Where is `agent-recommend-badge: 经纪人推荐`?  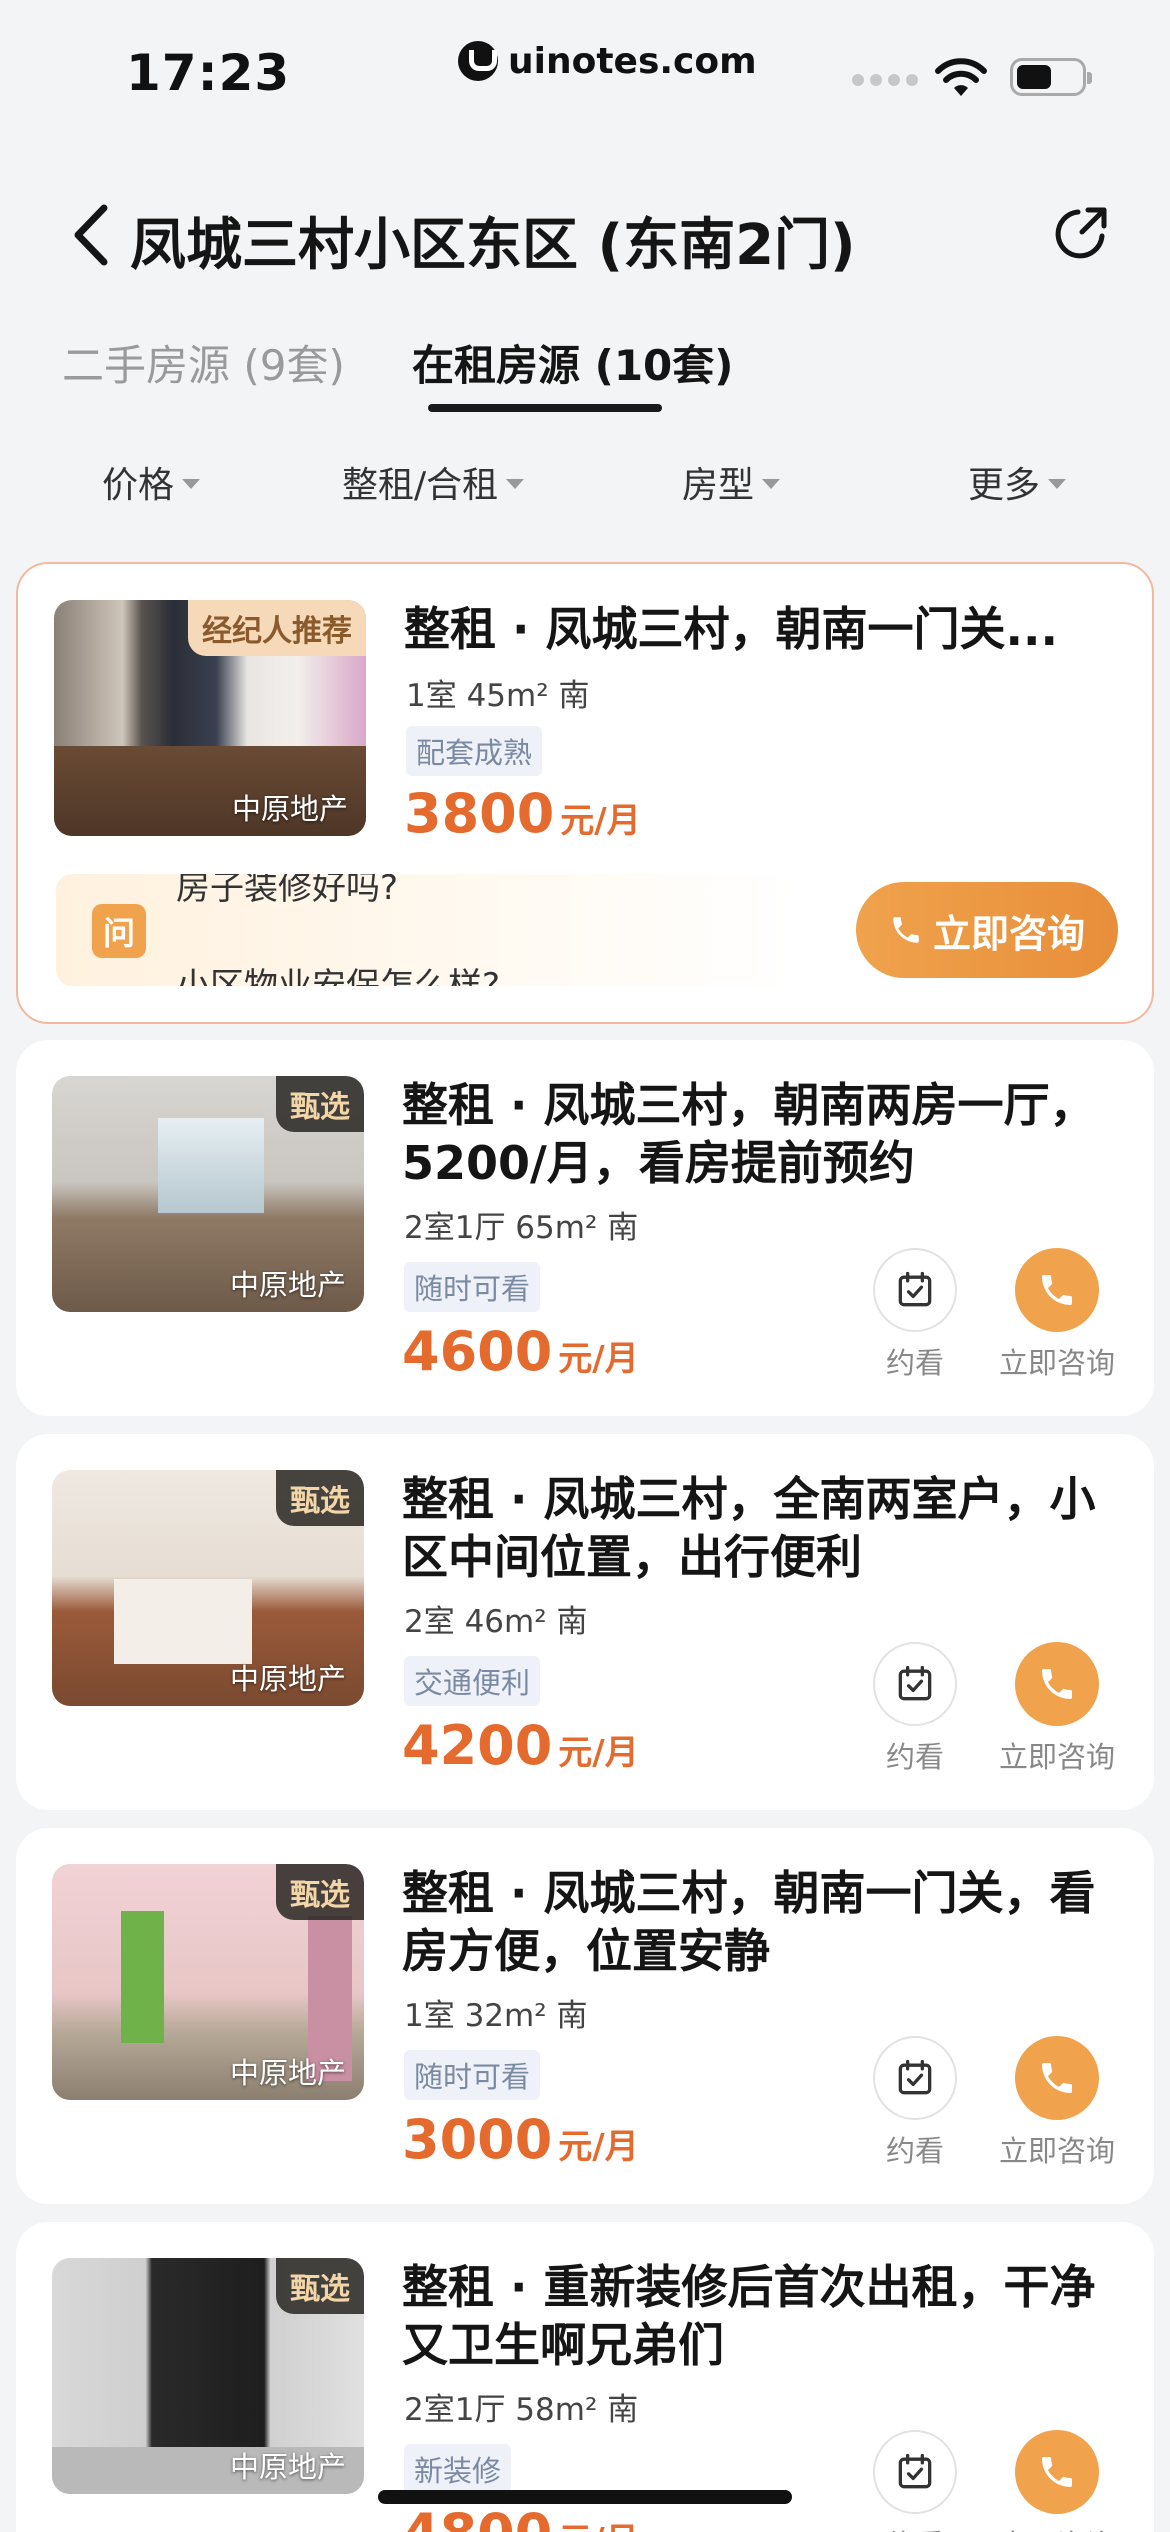 agent-recommend-badge: 经纪人推荐 is located at coordinates (277, 628).